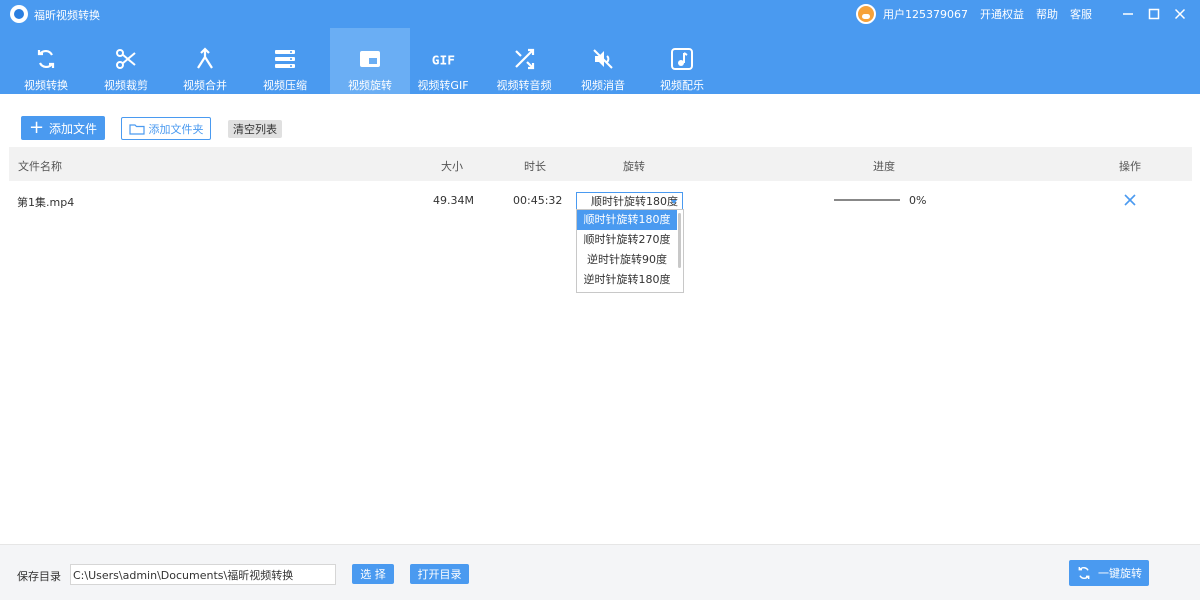 The height and width of the screenshot is (600, 1200). I want to click on username-label: 用户125379067, so click(925, 14).